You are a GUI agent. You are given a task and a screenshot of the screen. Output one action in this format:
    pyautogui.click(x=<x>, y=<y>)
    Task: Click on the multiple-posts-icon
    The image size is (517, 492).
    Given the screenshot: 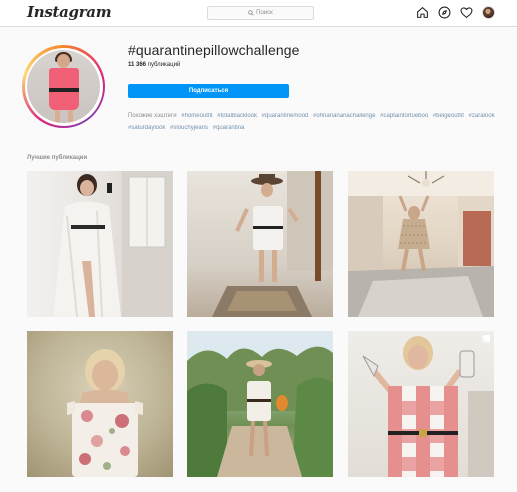 What is the action you would take?
    pyautogui.click(x=486, y=339)
    